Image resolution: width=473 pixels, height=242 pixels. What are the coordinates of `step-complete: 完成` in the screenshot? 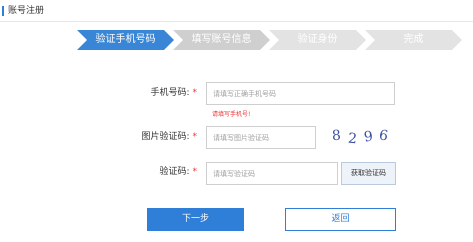 It's located at (413, 40).